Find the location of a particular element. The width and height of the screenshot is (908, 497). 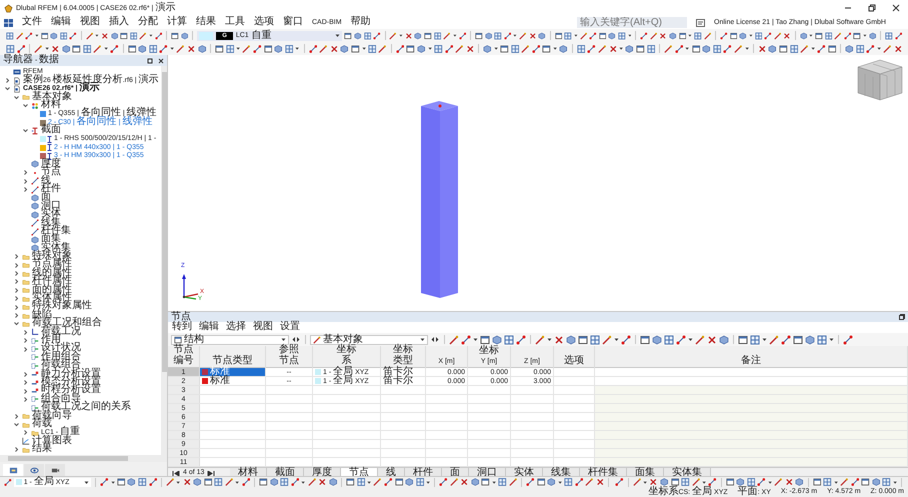

menu-item: 分配 is located at coordinates (148, 22).